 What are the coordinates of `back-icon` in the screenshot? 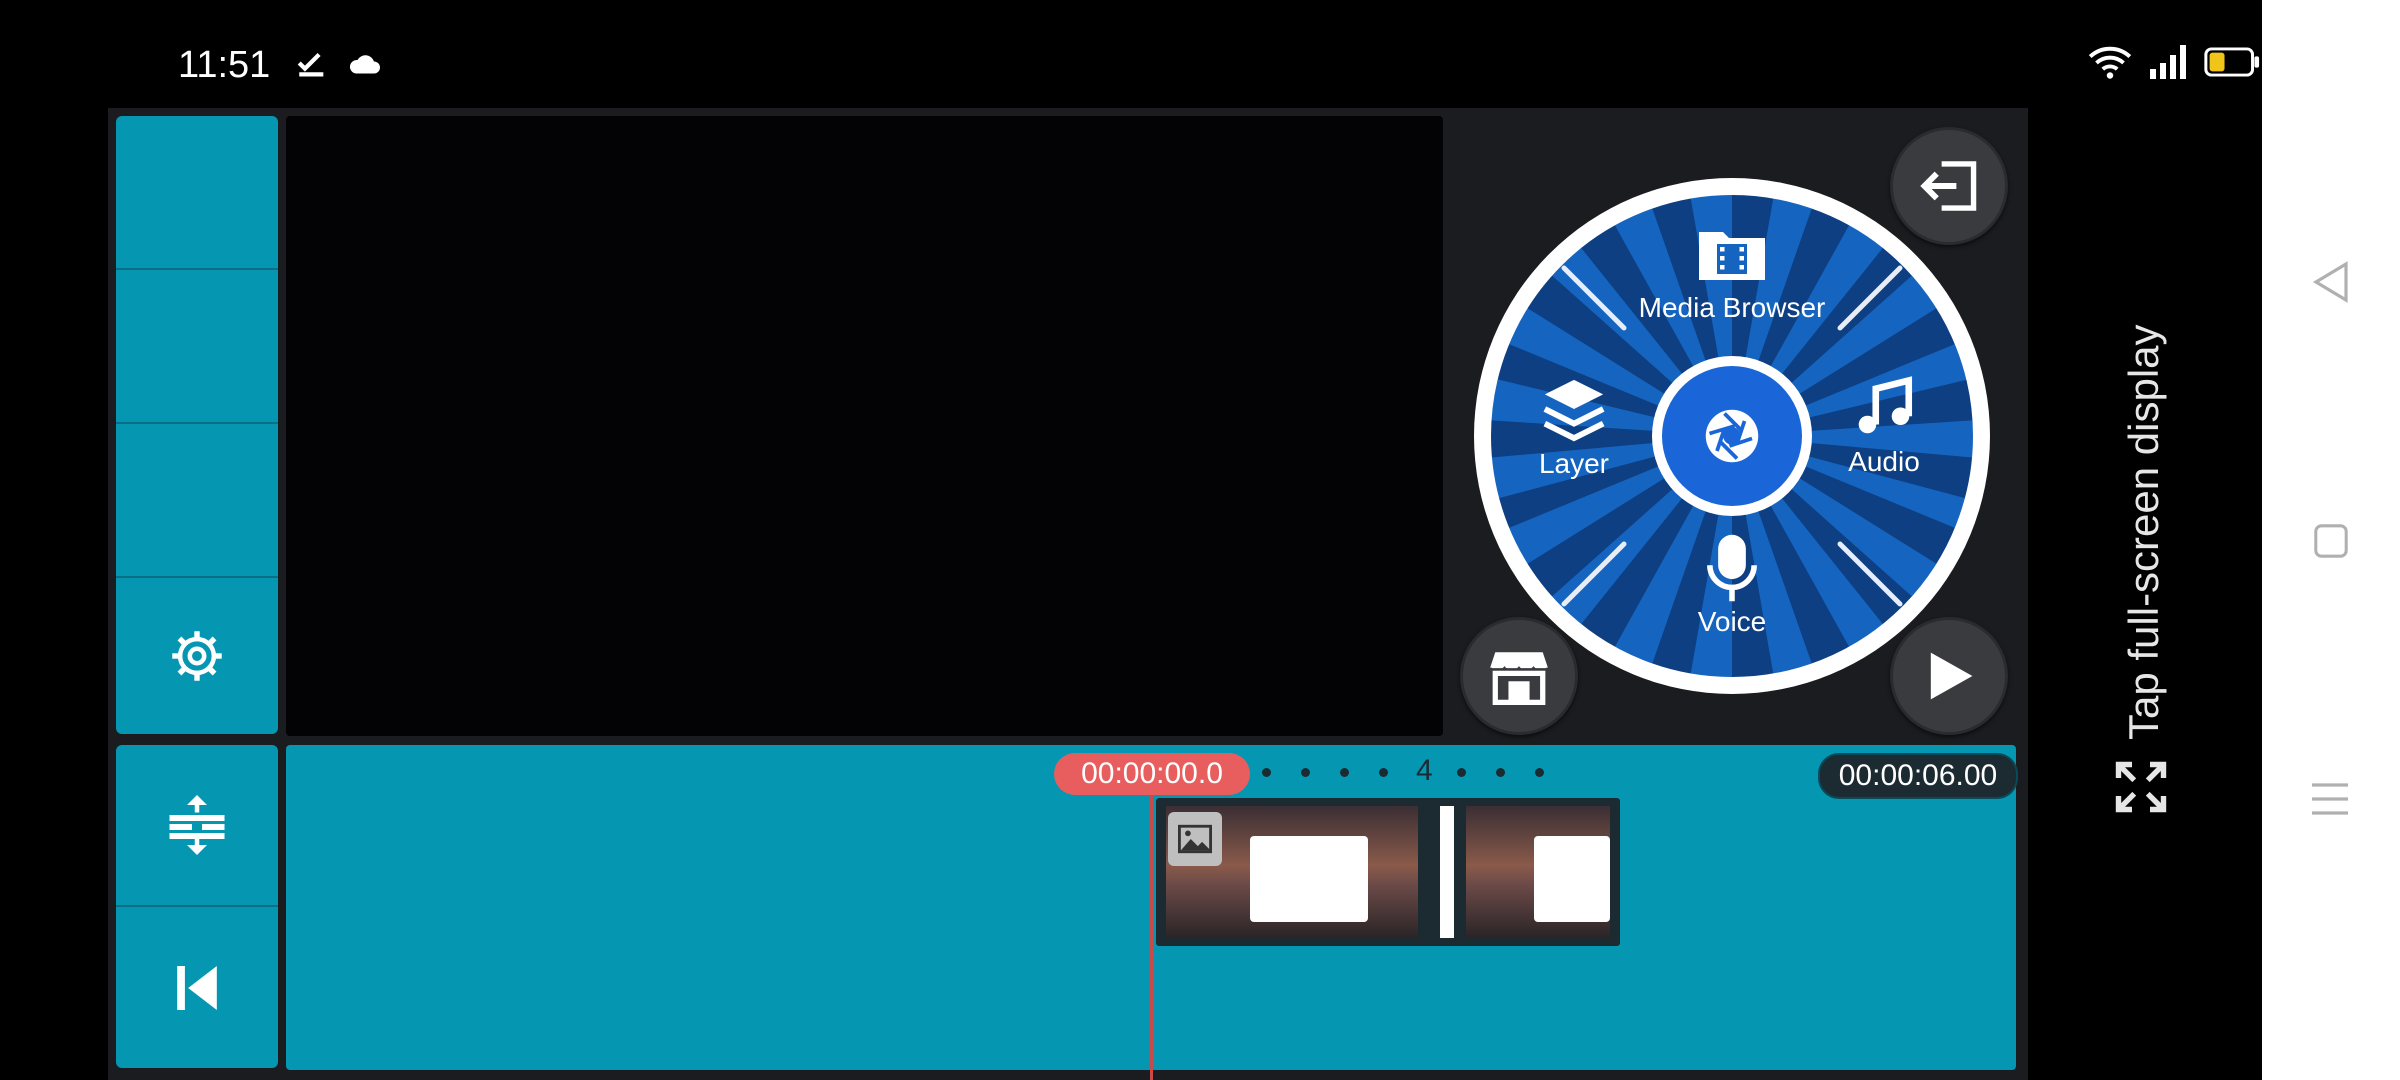 It's located at (2330, 282).